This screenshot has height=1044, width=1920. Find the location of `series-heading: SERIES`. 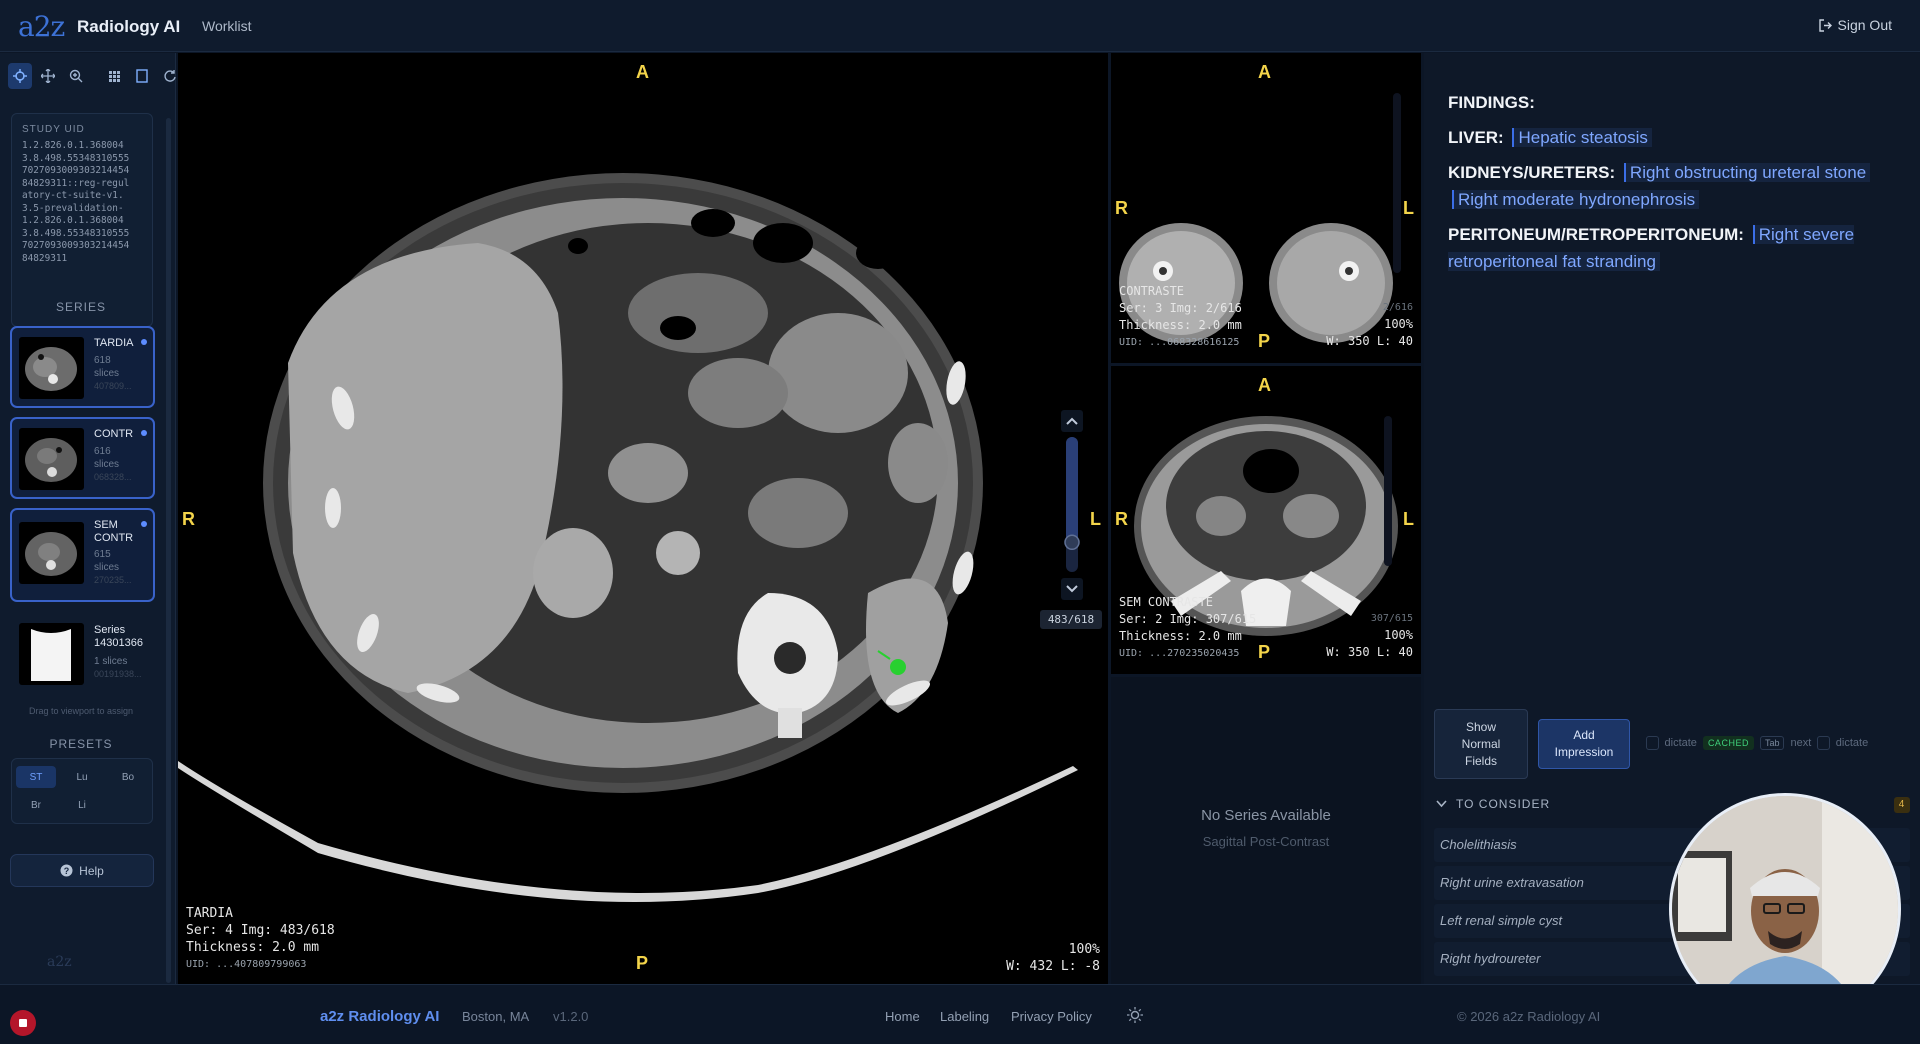

series-heading: SERIES is located at coordinates (80, 307).